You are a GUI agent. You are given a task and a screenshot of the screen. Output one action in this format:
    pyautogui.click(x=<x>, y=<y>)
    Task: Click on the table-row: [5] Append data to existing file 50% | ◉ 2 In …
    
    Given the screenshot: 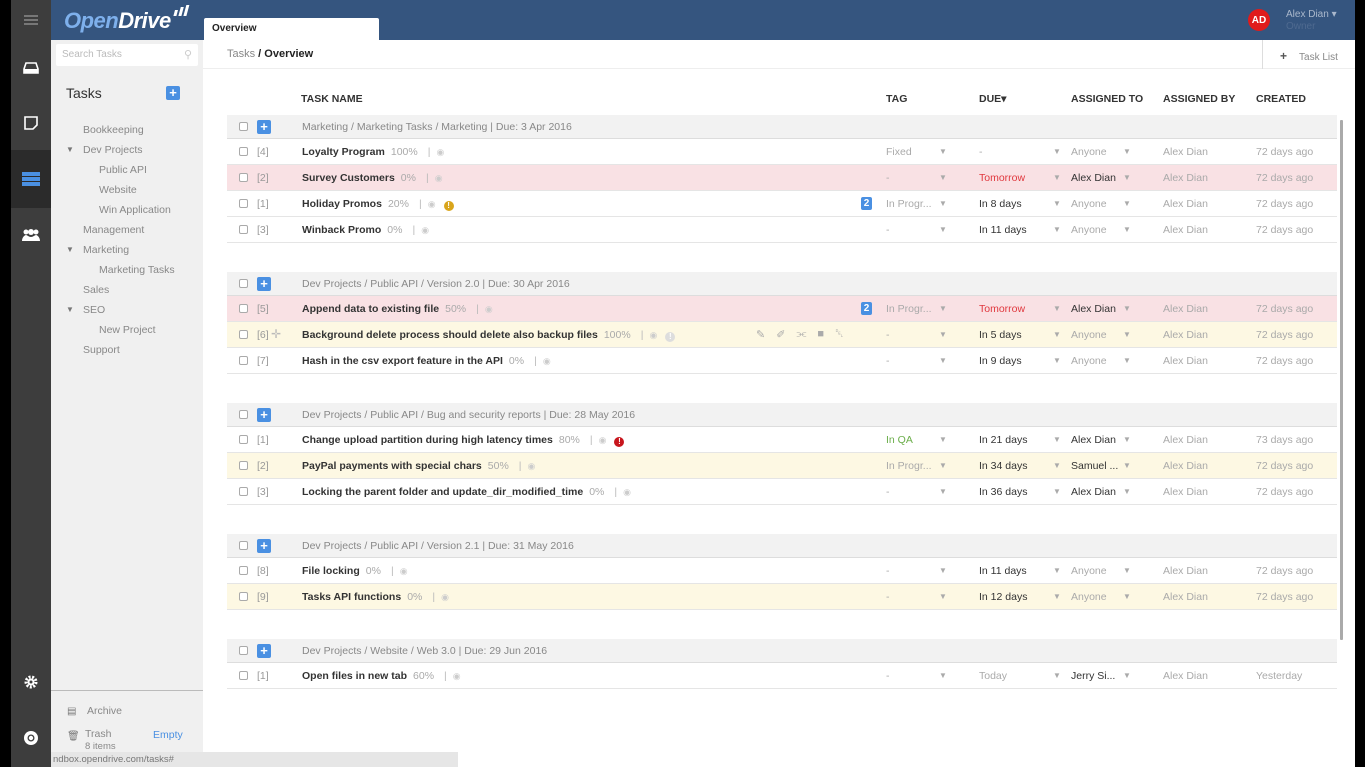 What is the action you would take?
    pyautogui.click(x=782, y=309)
    